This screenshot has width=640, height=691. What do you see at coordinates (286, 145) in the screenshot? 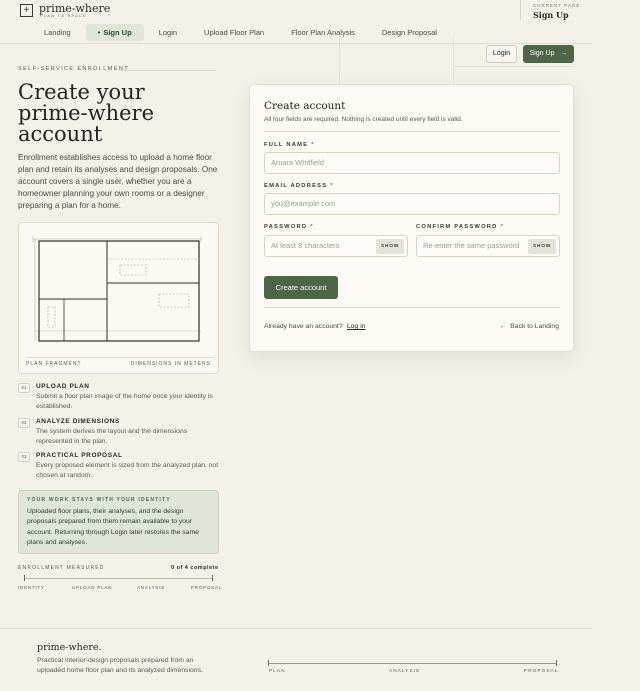
I see `full-name-label-text: FULL NAME` at bounding box center [286, 145].